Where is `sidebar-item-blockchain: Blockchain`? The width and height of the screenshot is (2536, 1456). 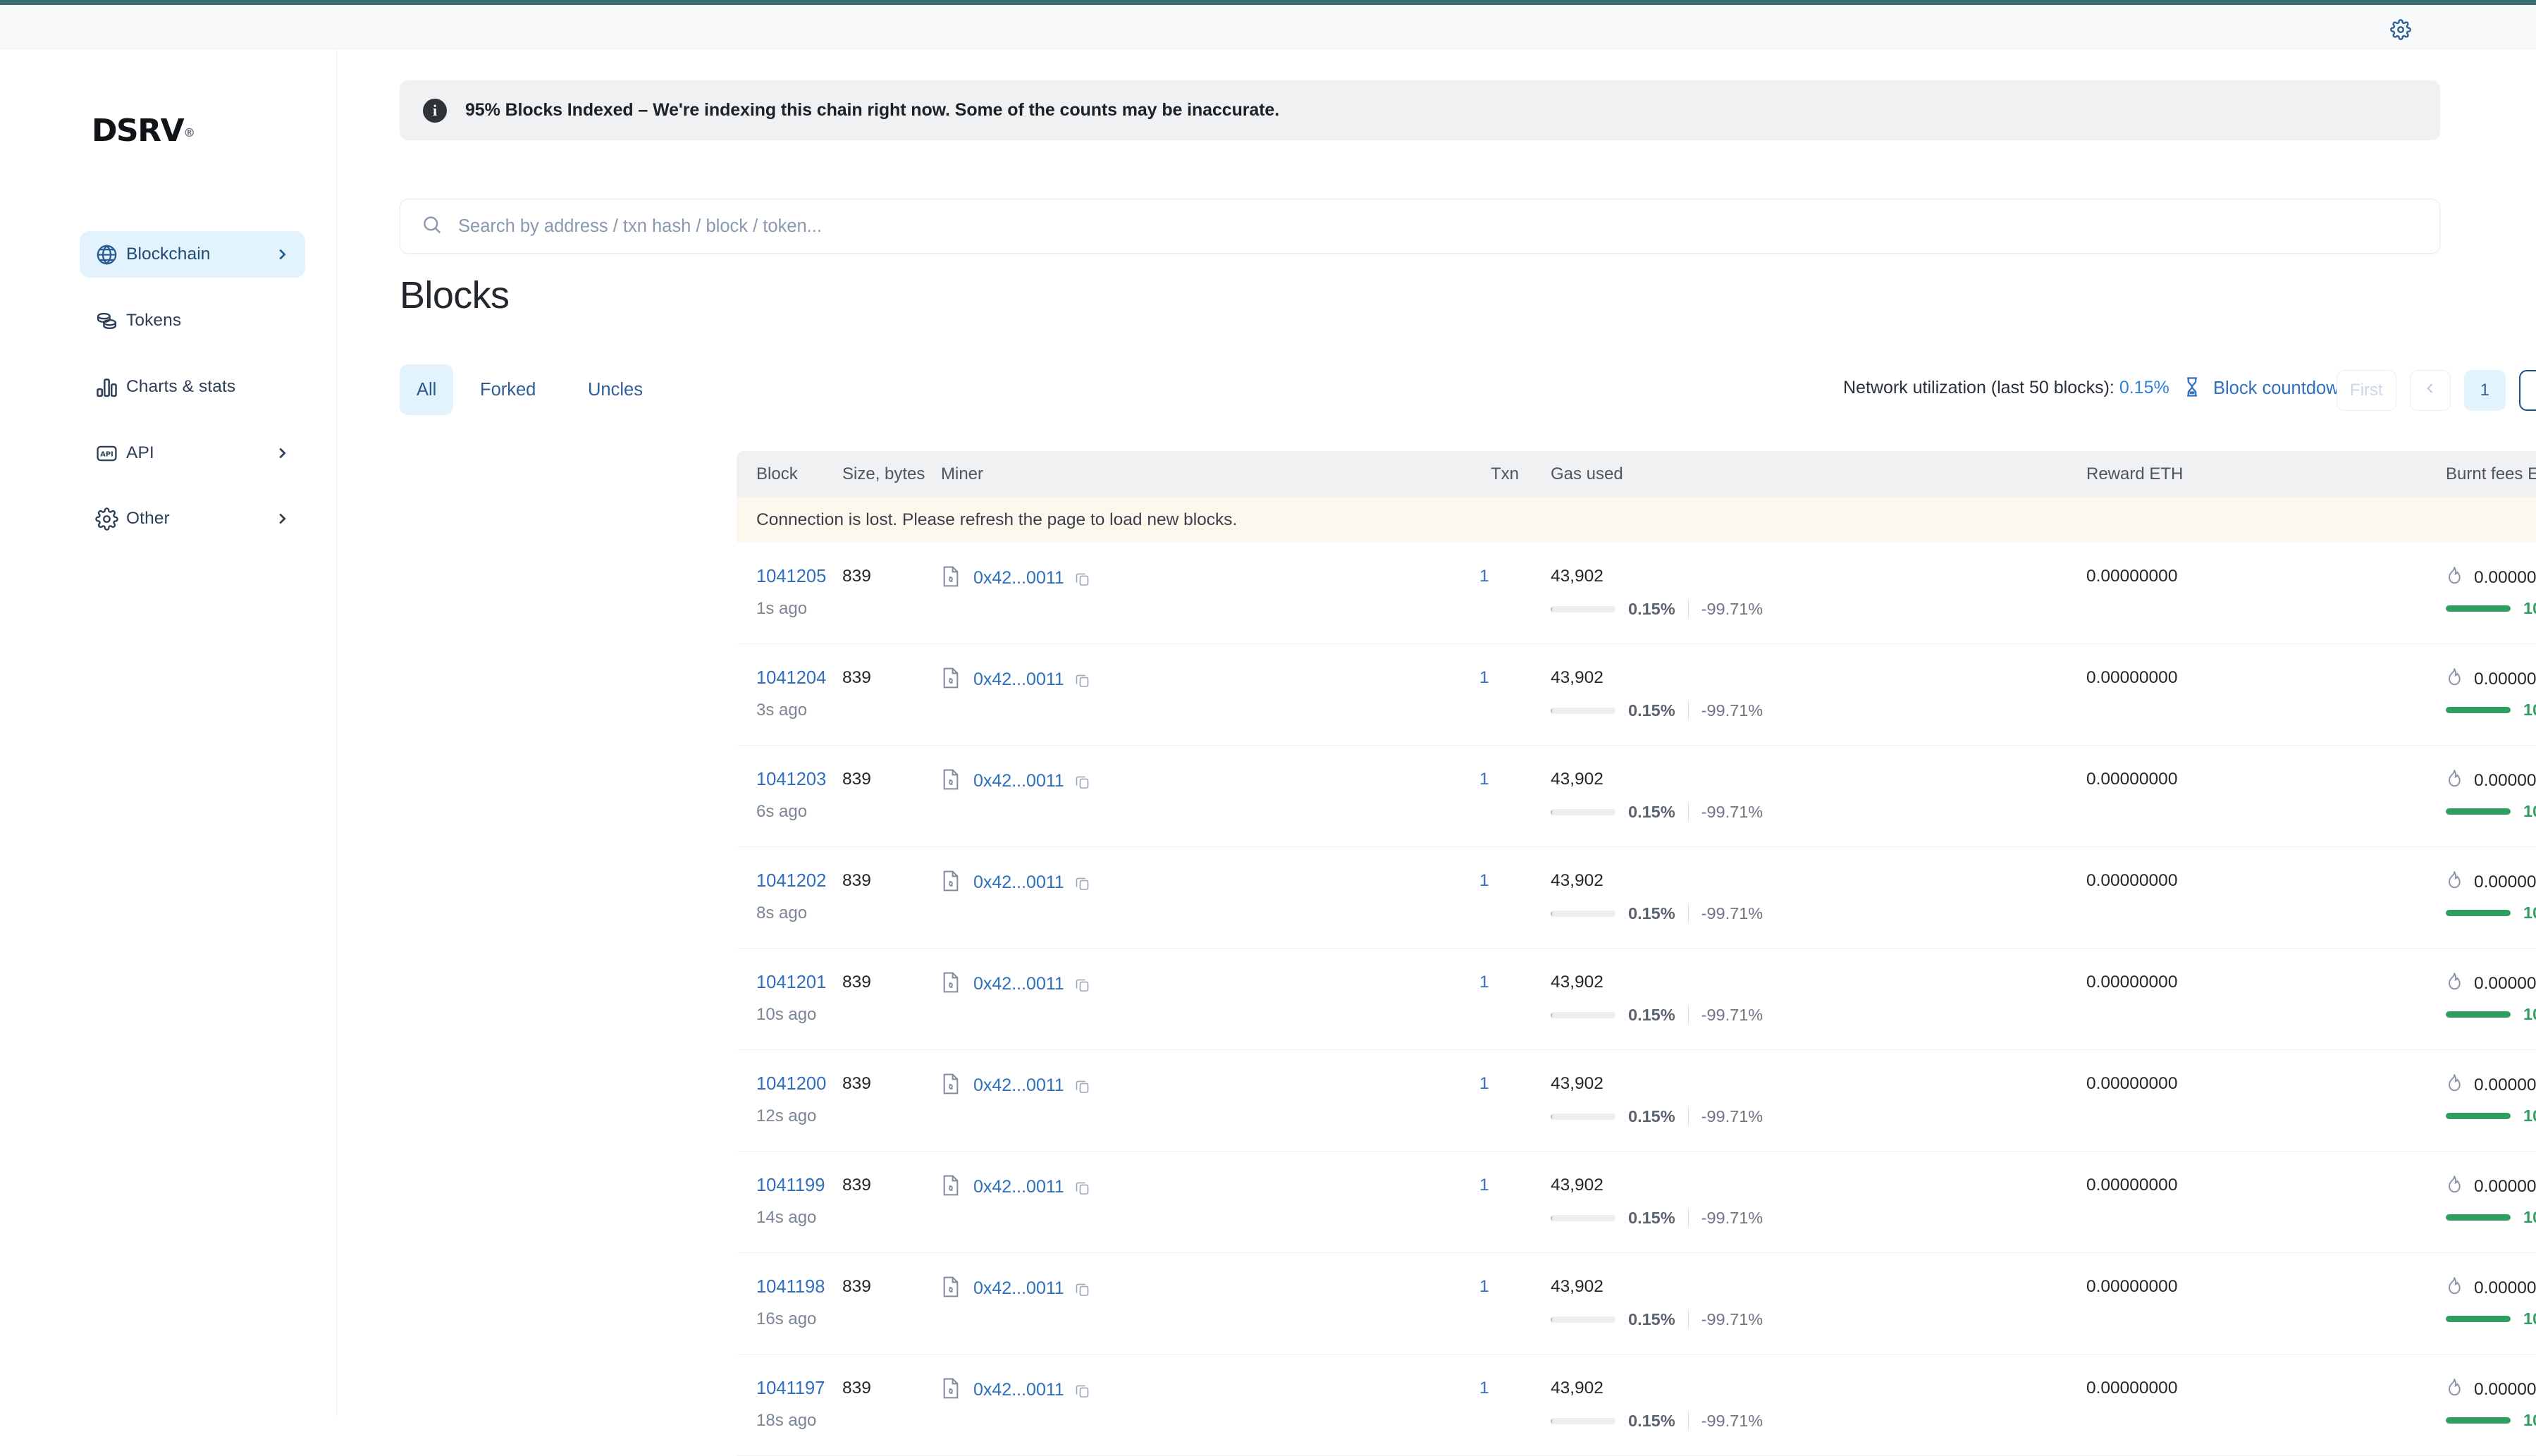 sidebar-item-blockchain: Blockchain is located at coordinates (193, 254).